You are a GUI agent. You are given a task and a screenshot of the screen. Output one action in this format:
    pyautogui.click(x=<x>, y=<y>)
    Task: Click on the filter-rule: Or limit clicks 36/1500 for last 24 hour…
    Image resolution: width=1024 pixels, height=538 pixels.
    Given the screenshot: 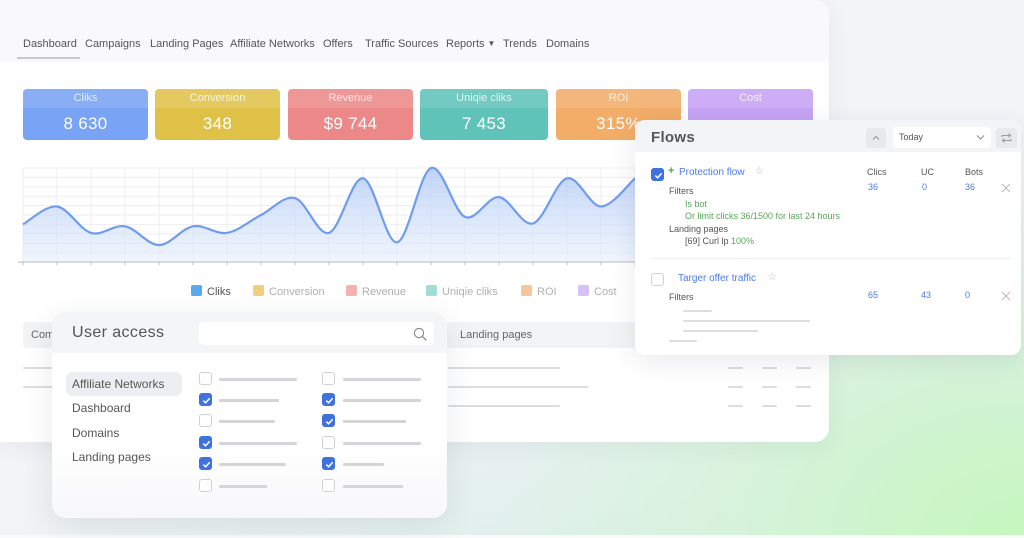 What is the action you would take?
    pyautogui.click(x=763, y=216)
    